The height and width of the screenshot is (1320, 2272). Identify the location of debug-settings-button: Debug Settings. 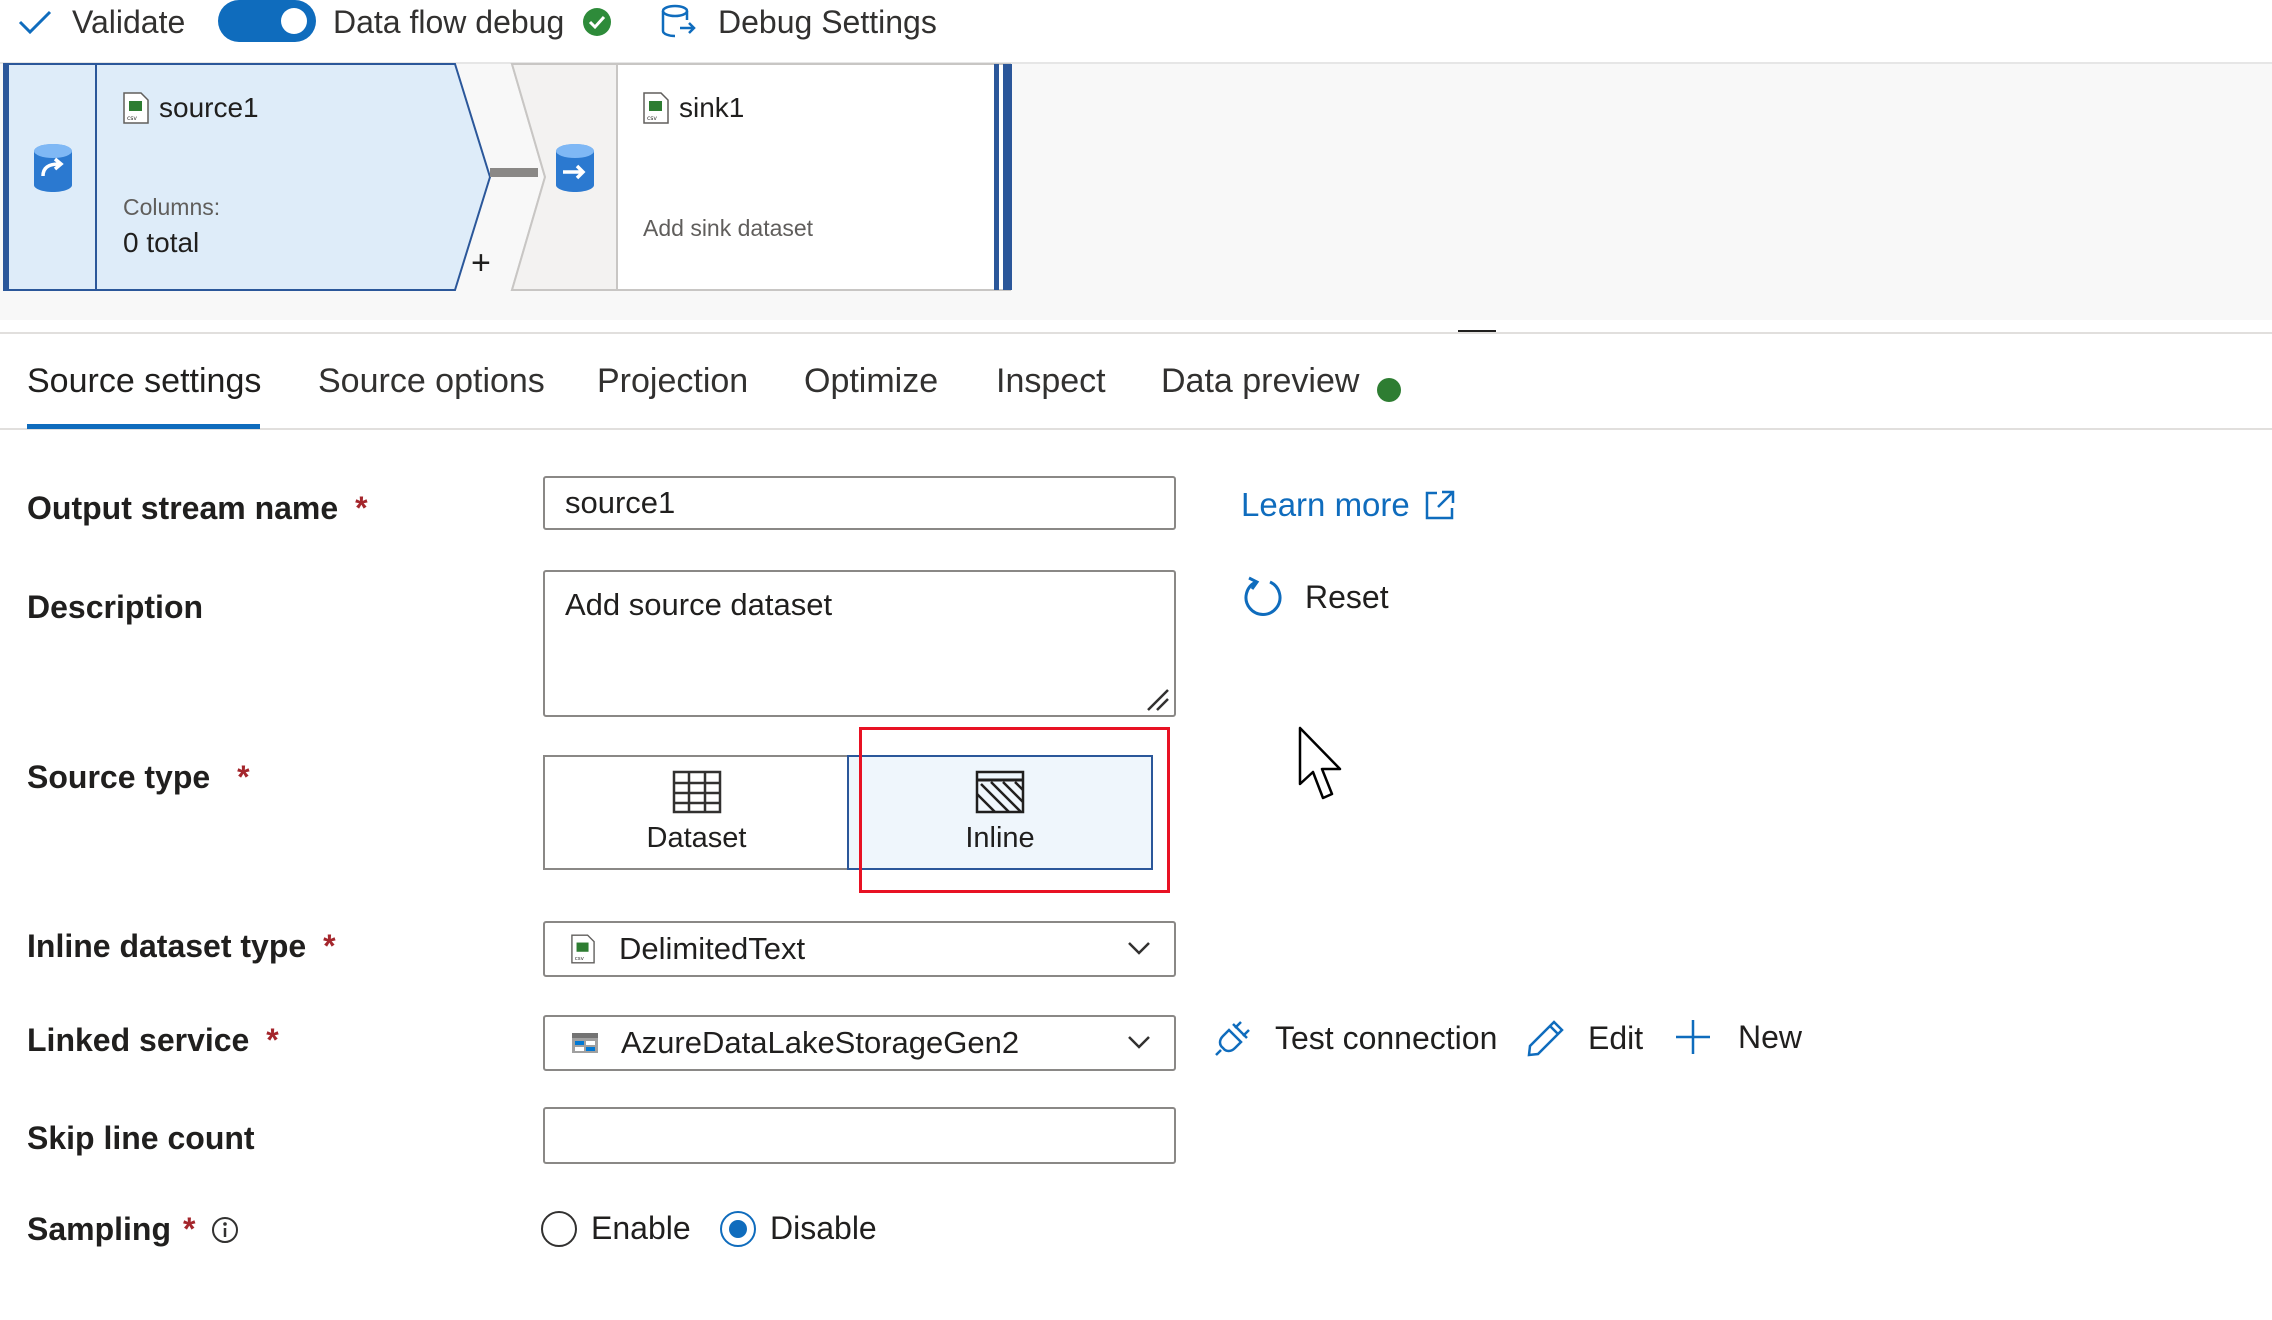
(798, 22).